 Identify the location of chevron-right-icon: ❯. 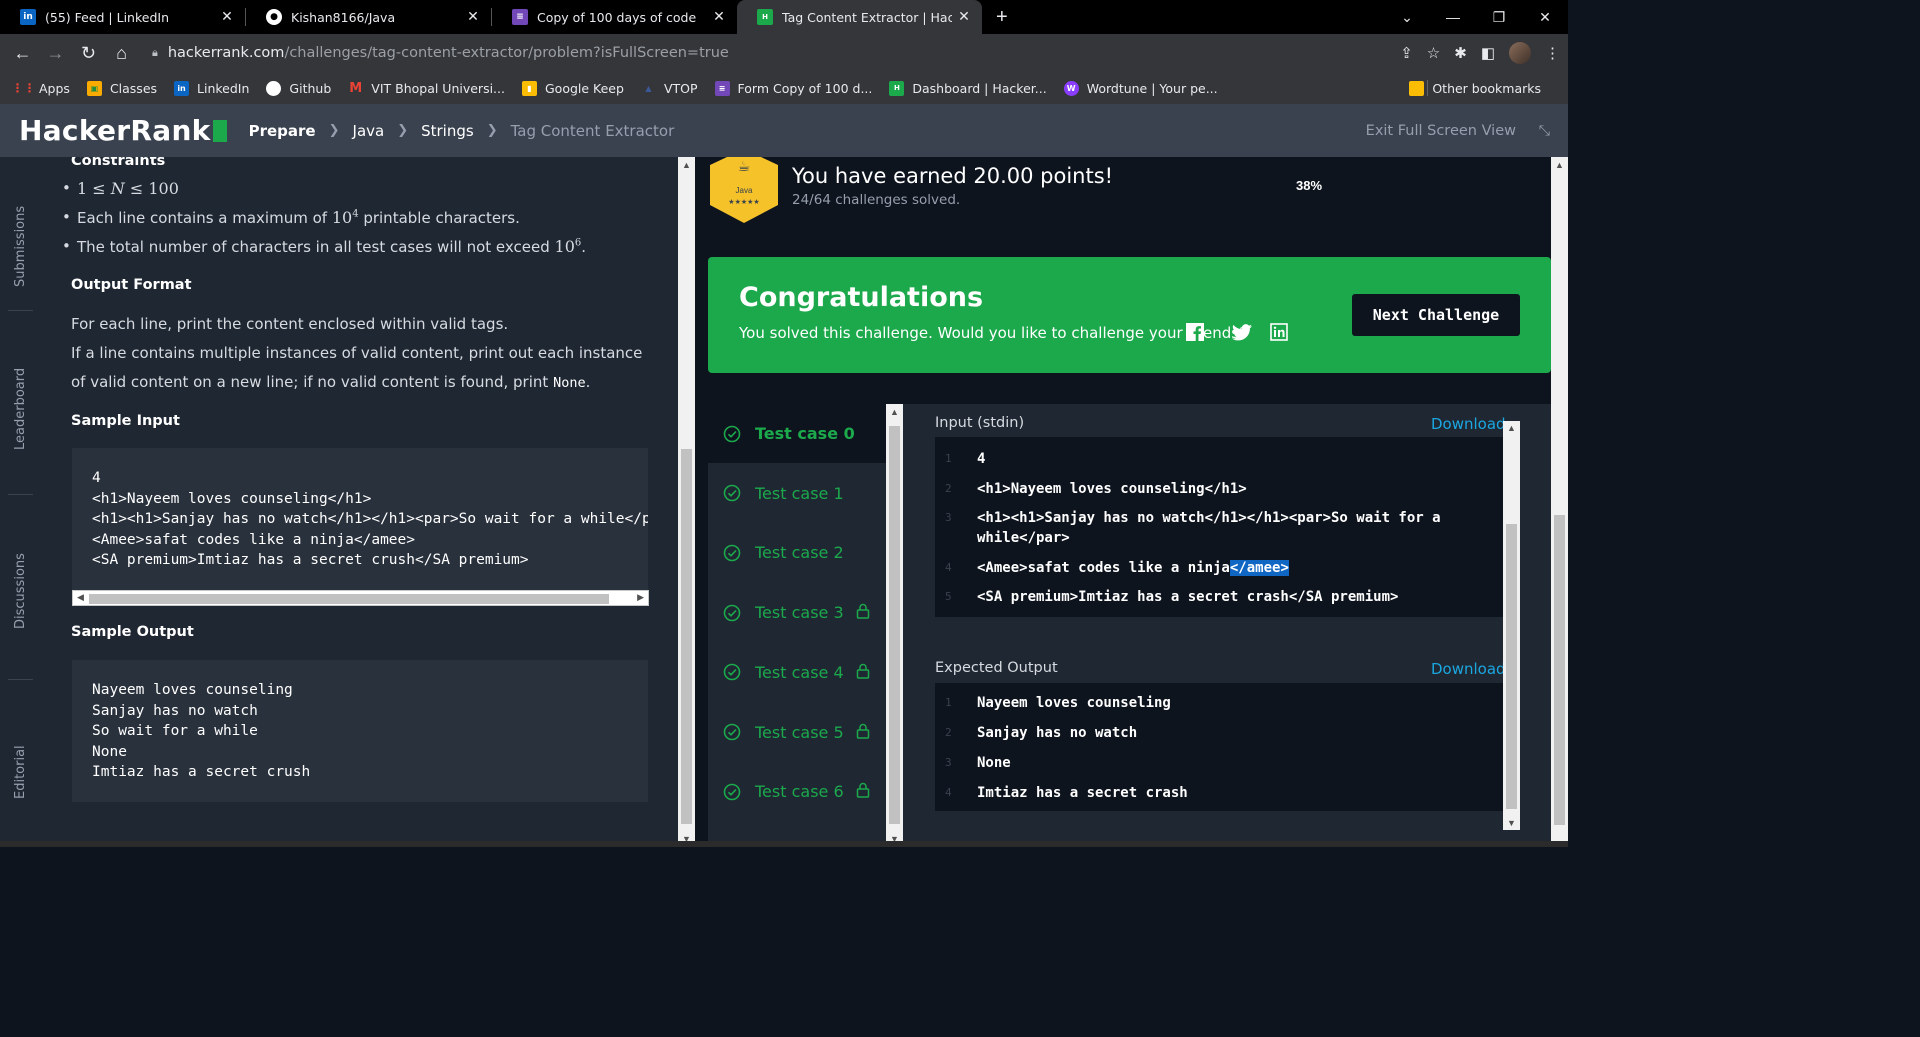
(334, 130).